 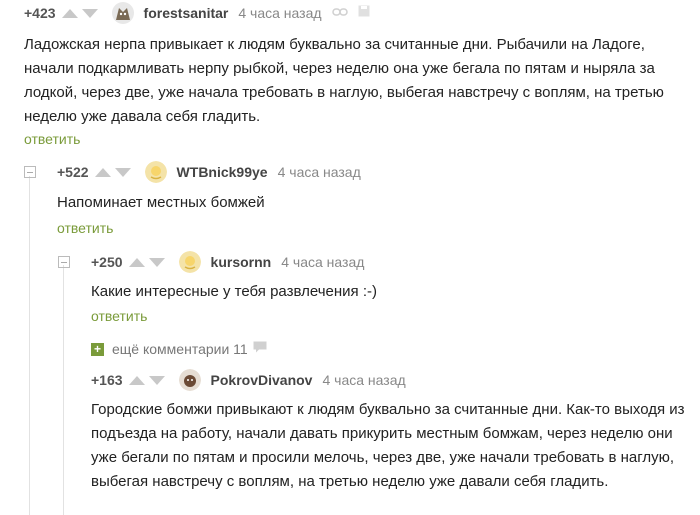 I want to click on username: forestsanitar, so click(x=186, y=13).